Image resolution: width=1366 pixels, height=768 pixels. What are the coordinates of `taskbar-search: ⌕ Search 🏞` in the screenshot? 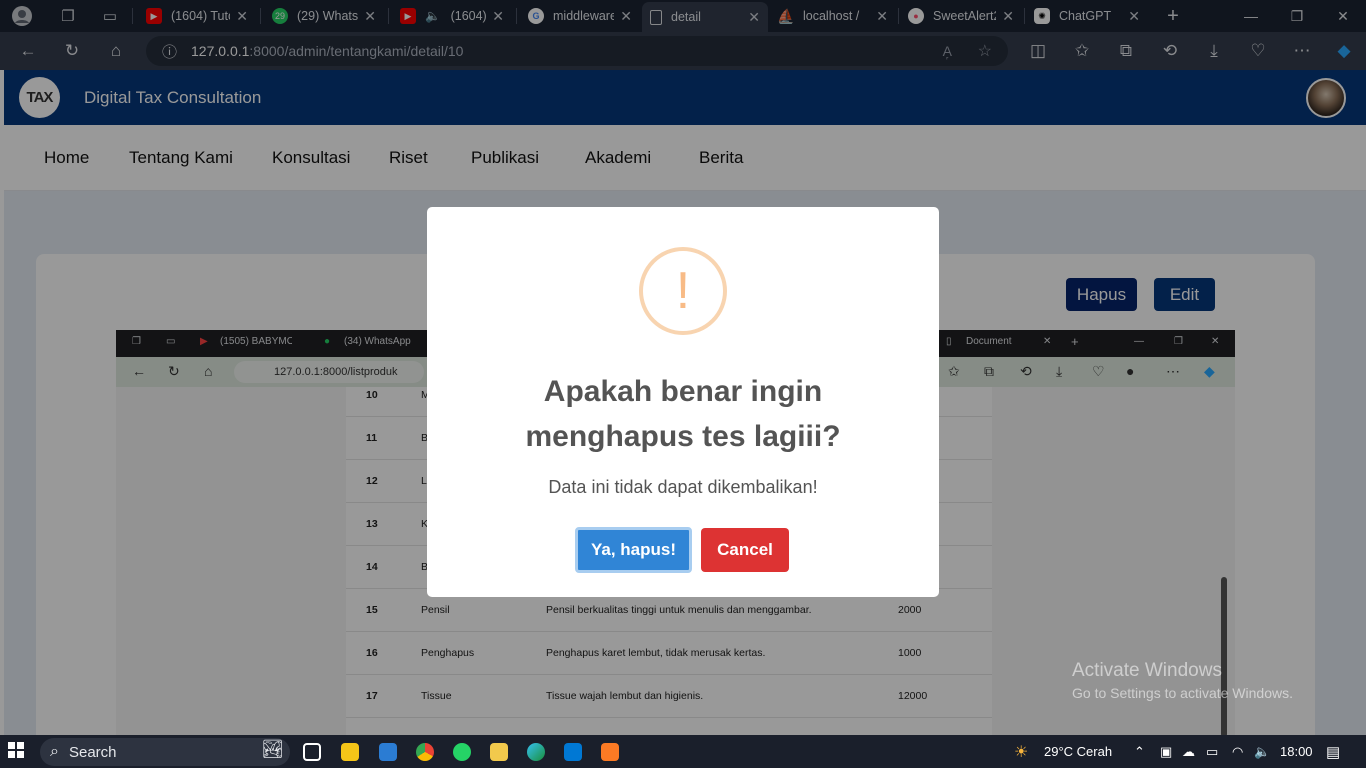 It's located at (165, 752).